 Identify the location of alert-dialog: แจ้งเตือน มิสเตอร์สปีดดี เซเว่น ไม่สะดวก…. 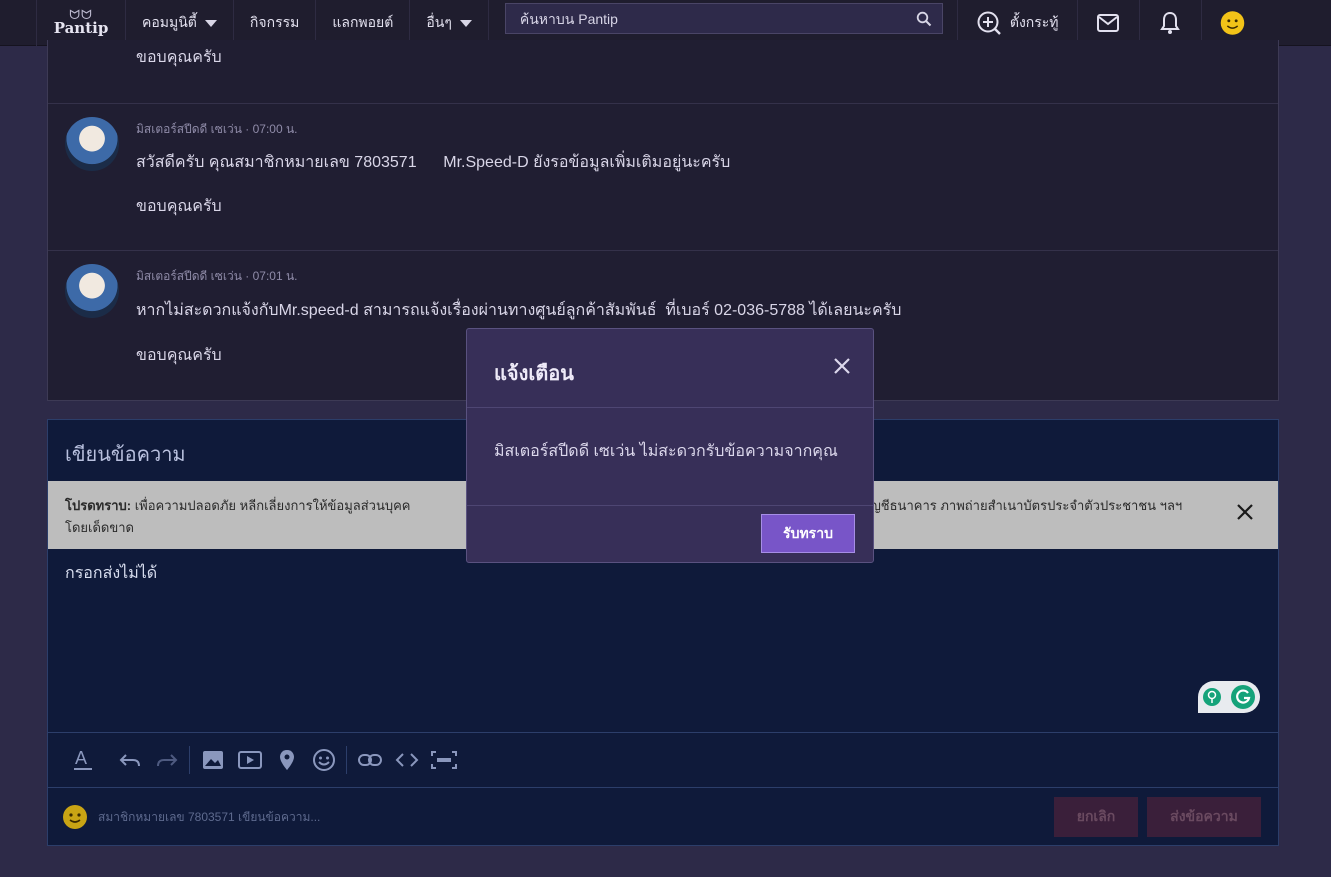
(670, 445).